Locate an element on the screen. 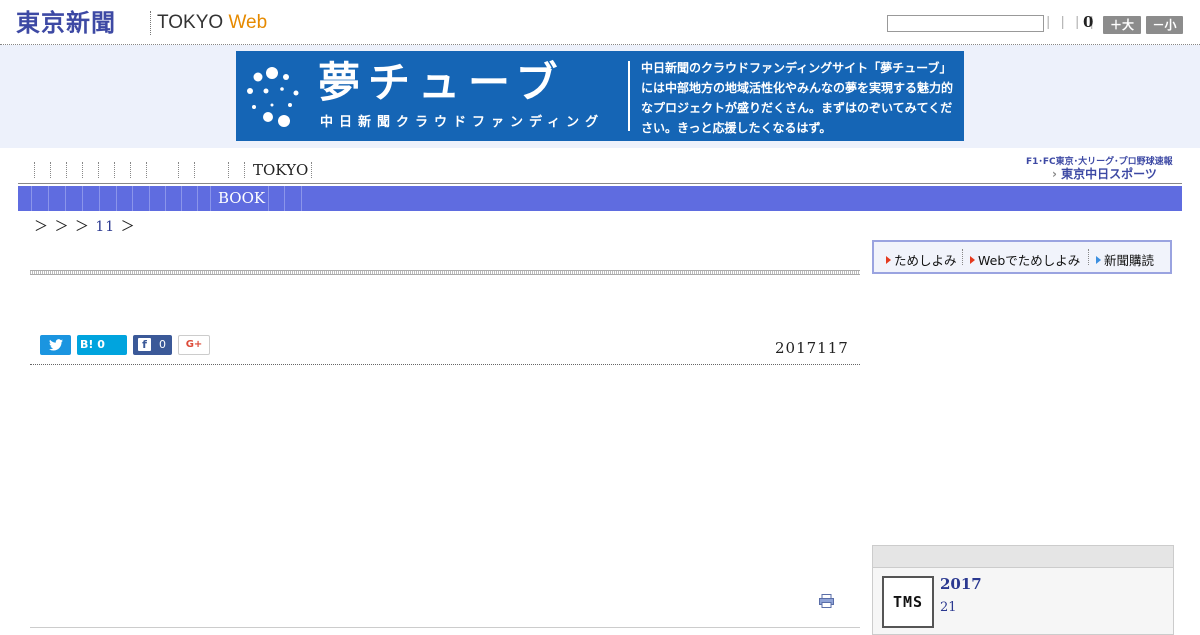 The image size is (1200, 635). facebook-count: 0 is located at coordinates (162, 344).